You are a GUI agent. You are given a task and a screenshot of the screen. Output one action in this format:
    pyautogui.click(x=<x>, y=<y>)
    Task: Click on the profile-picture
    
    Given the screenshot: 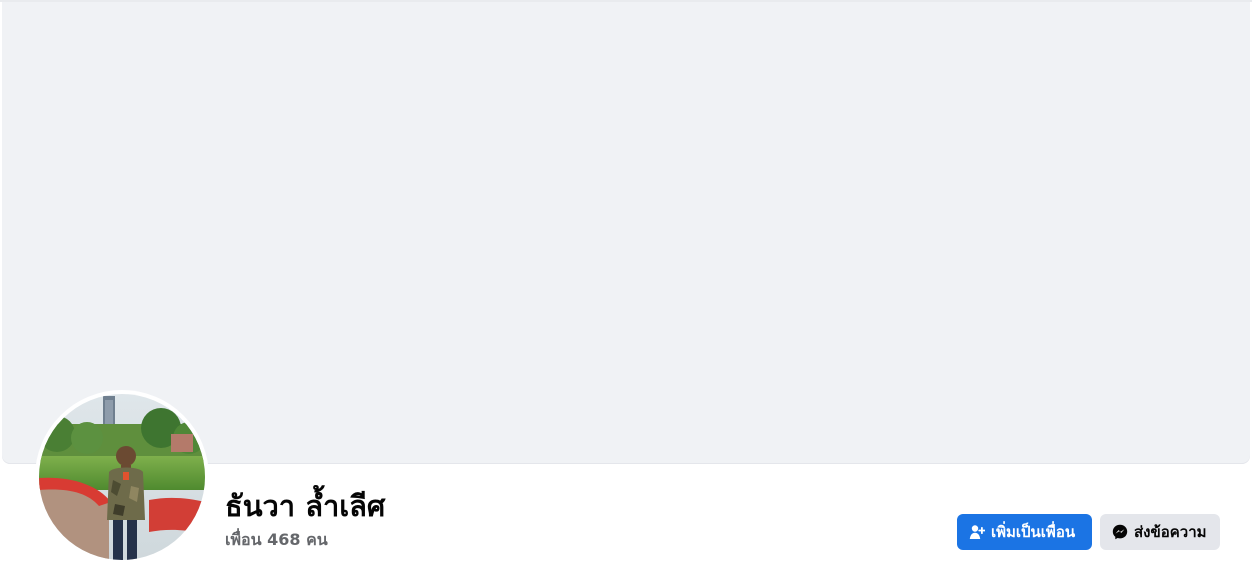 What is the action you would take?
    pyautogui.click(x=122, y=477)
    